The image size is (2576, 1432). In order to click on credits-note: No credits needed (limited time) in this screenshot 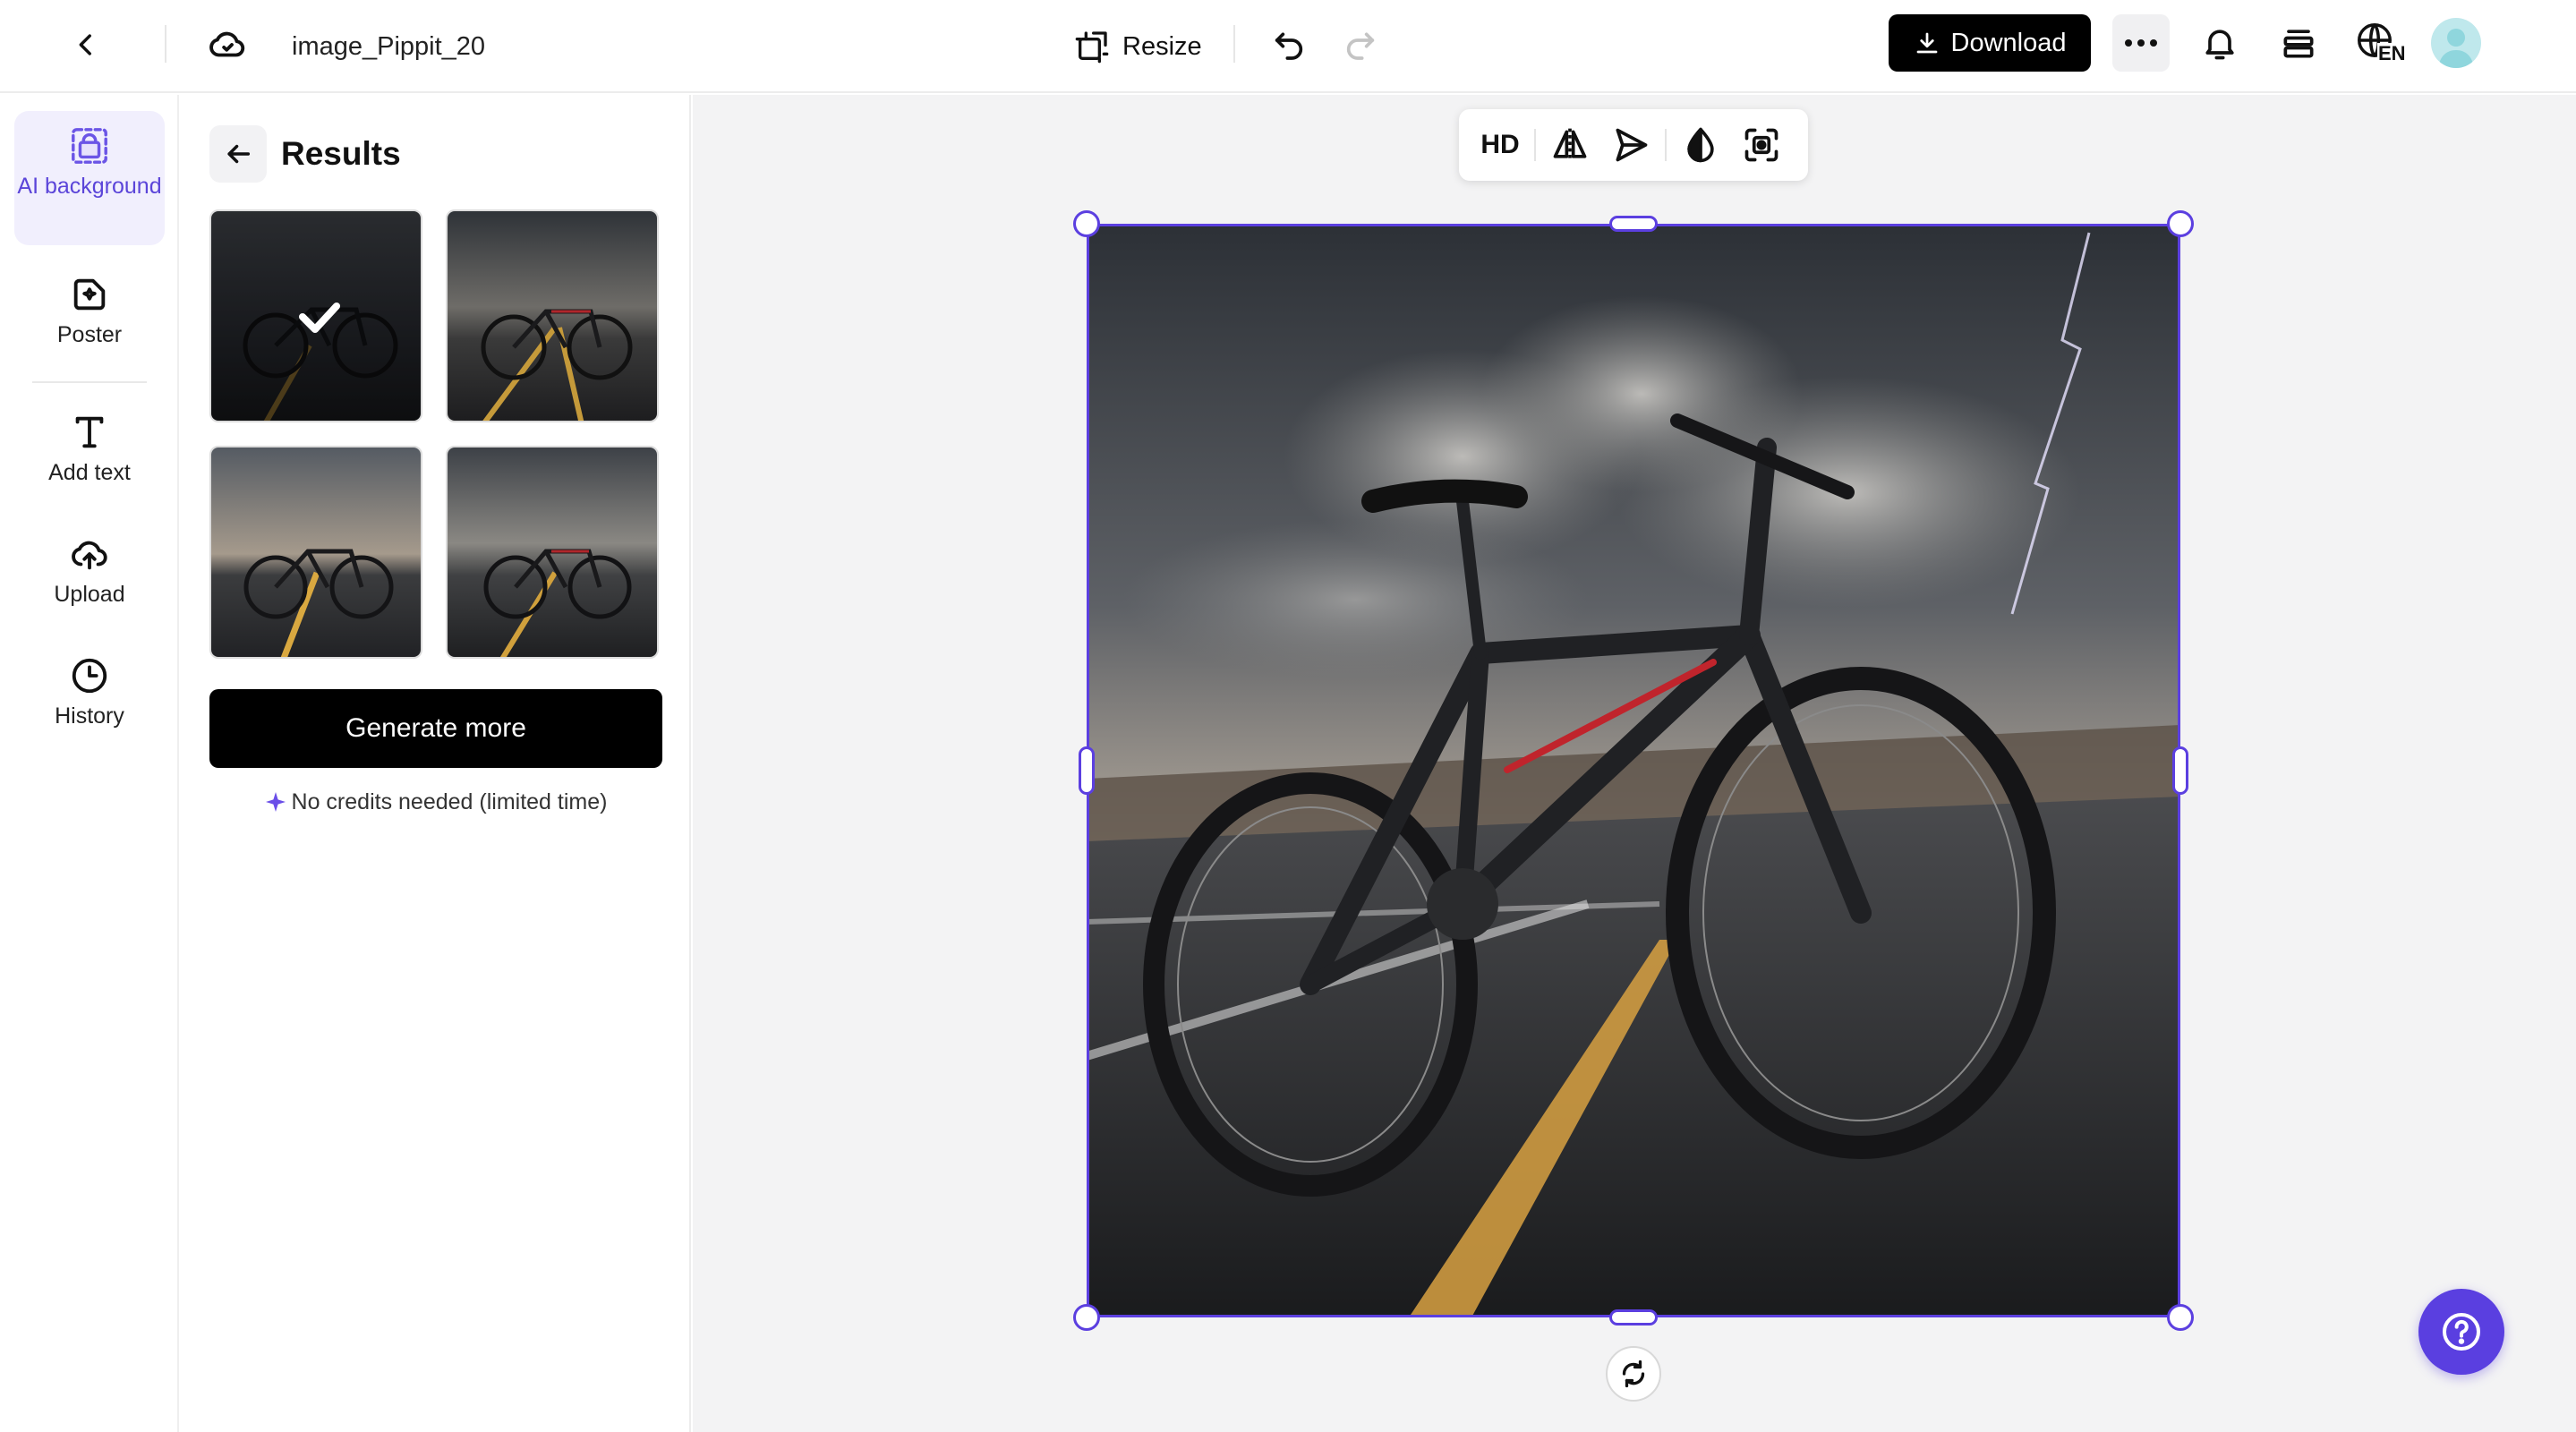, I will do `click(435, 802)`.